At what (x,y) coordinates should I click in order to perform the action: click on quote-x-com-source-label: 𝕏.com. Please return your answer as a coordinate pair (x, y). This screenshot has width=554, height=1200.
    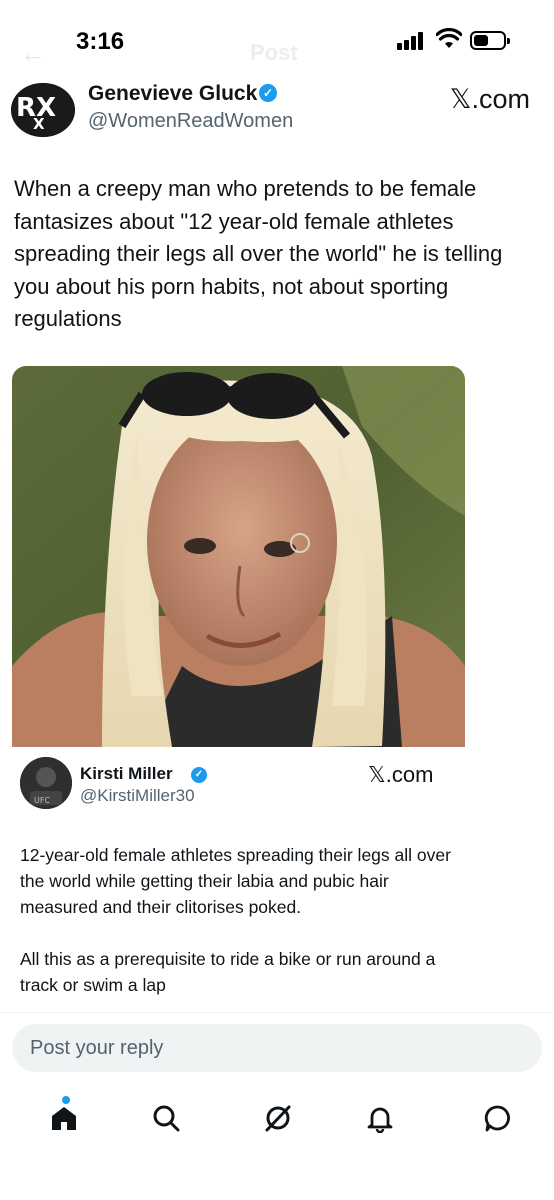
    Looking at the image, I should click on (401, 774).